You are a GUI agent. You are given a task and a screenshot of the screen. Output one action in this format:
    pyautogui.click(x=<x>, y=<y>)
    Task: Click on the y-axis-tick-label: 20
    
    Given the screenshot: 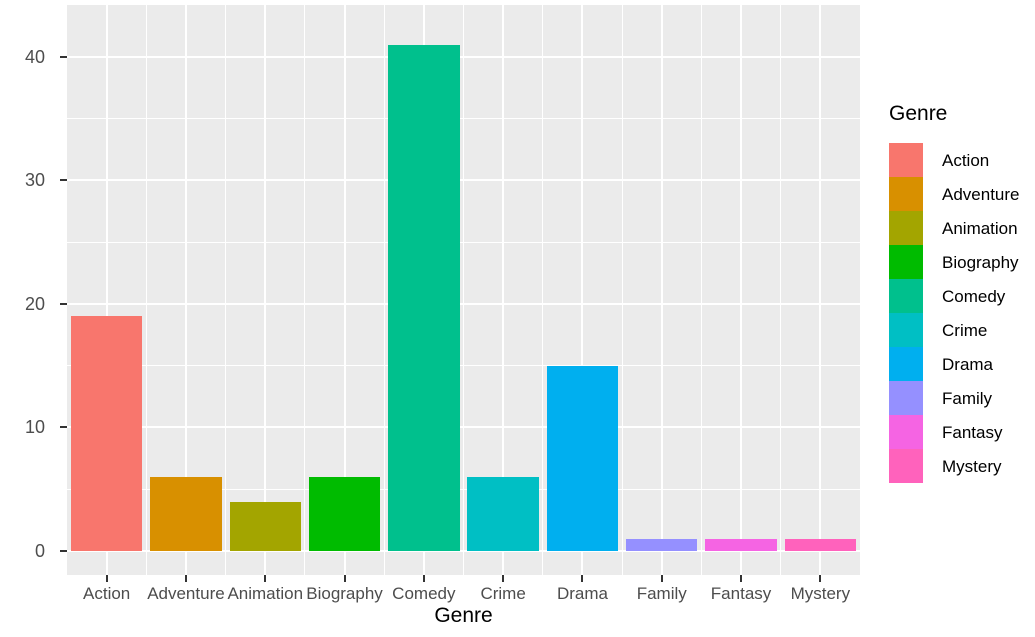 What is the action you would take?
    pyautogui.click(x=34, y=303)
    